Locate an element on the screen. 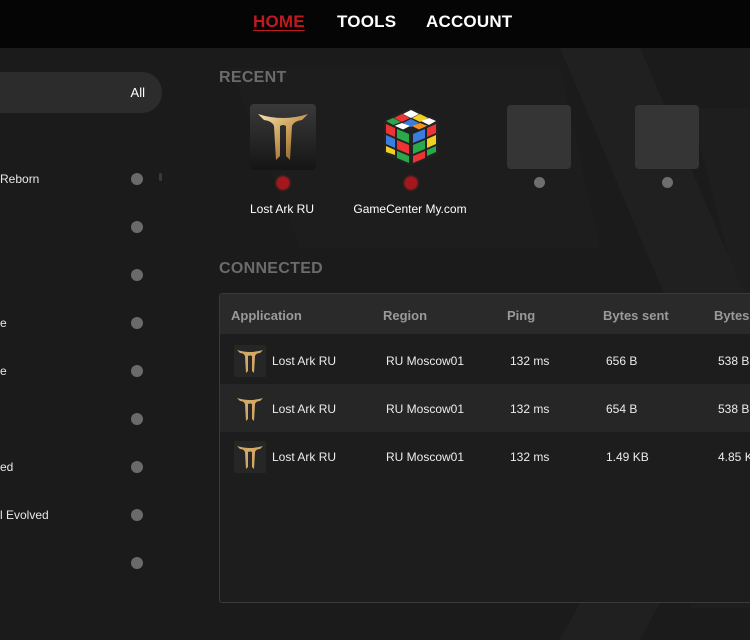 This screenshot has height=640, width=750. sidebar-scrollbar is located at coordinates (160, 177).